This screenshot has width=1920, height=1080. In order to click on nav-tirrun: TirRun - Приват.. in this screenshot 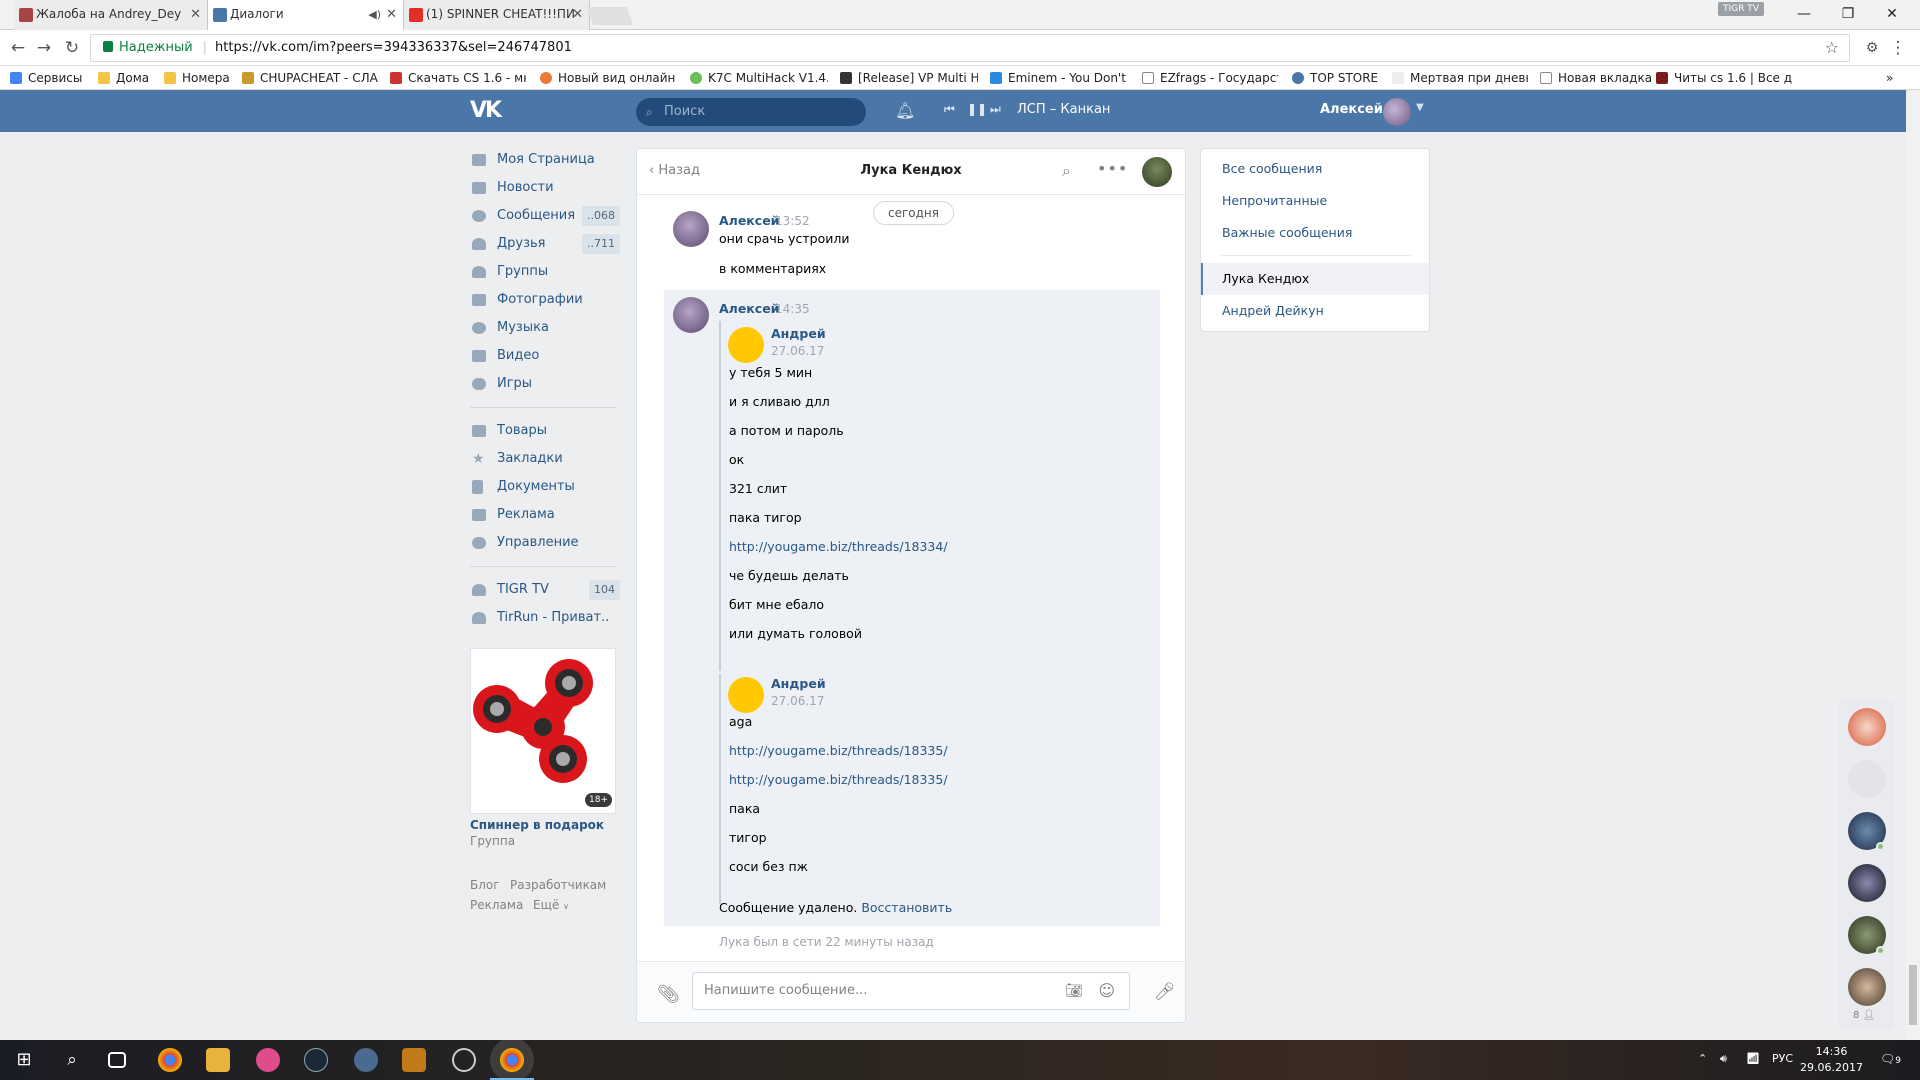, I will do `click(545, 618)`.